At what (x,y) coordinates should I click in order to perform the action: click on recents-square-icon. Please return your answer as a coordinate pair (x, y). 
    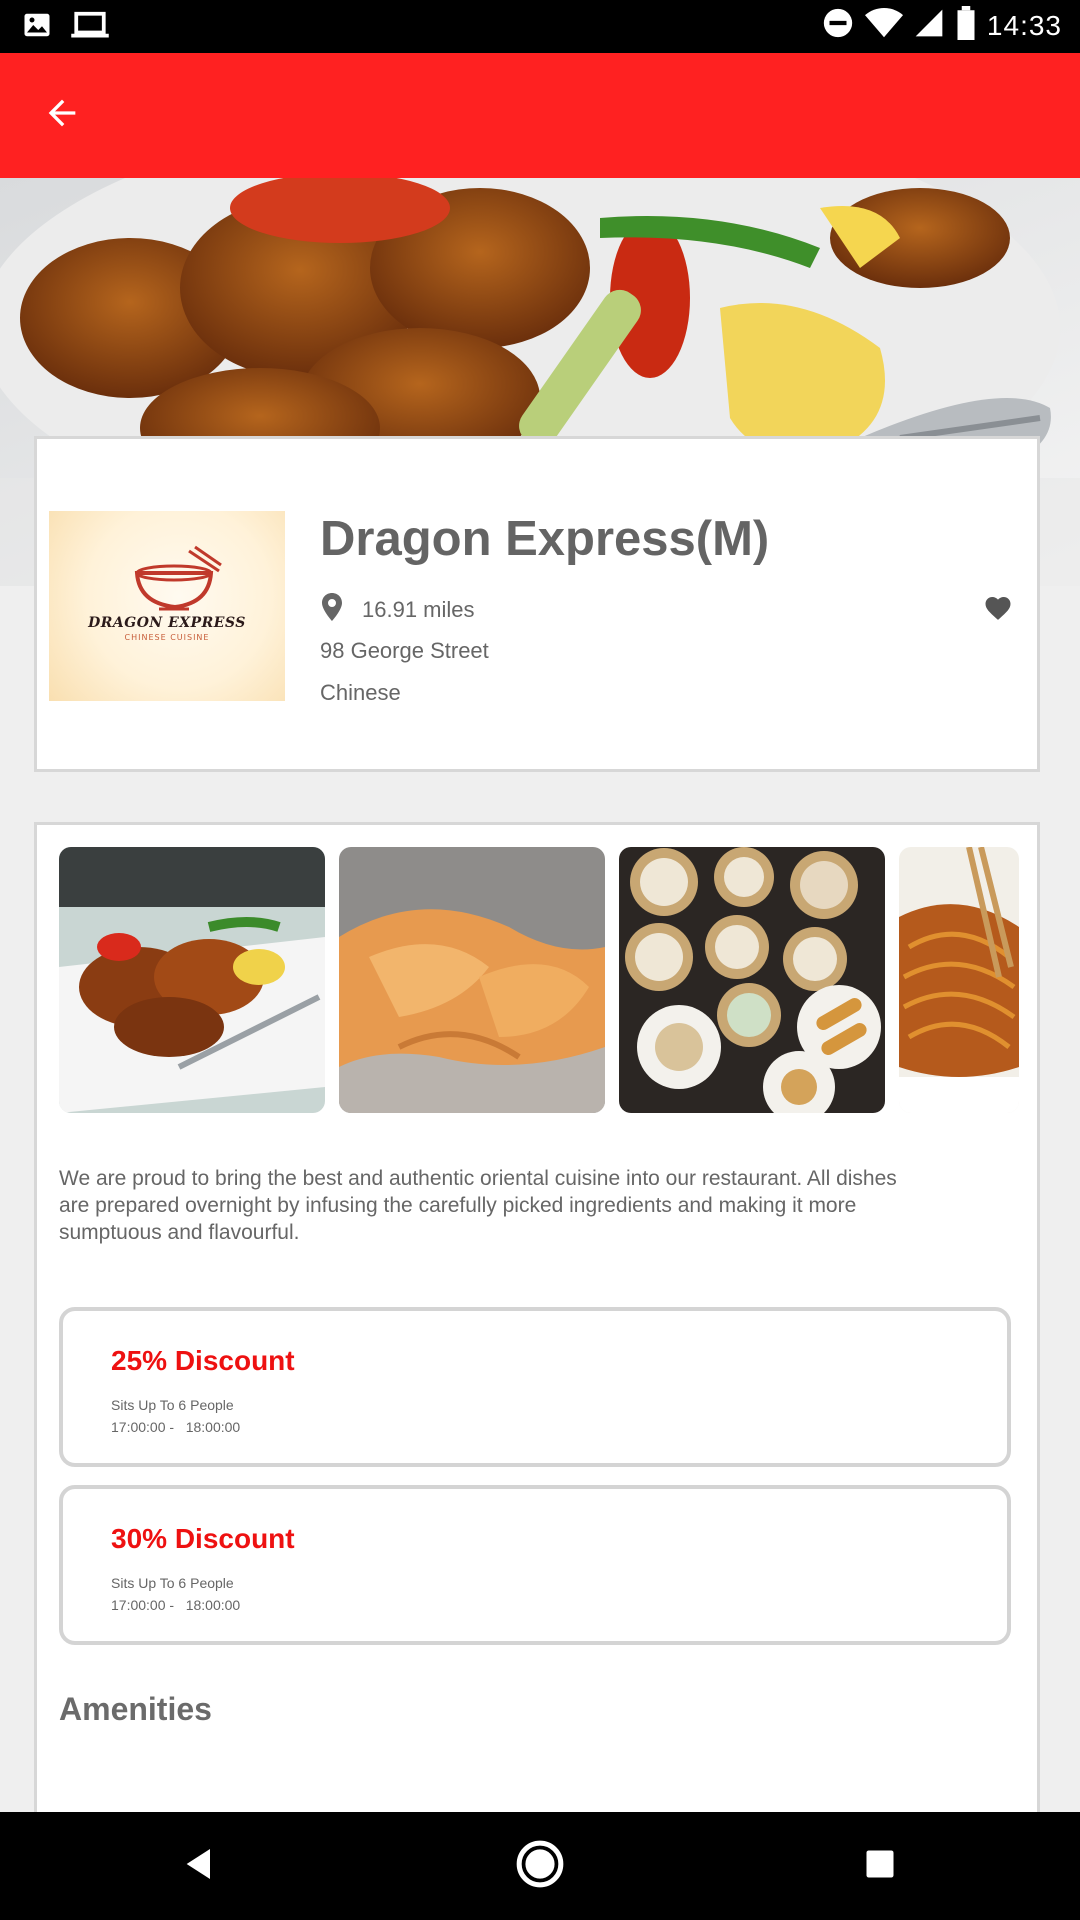
    Looking at the image, I should click on (880, 1866).